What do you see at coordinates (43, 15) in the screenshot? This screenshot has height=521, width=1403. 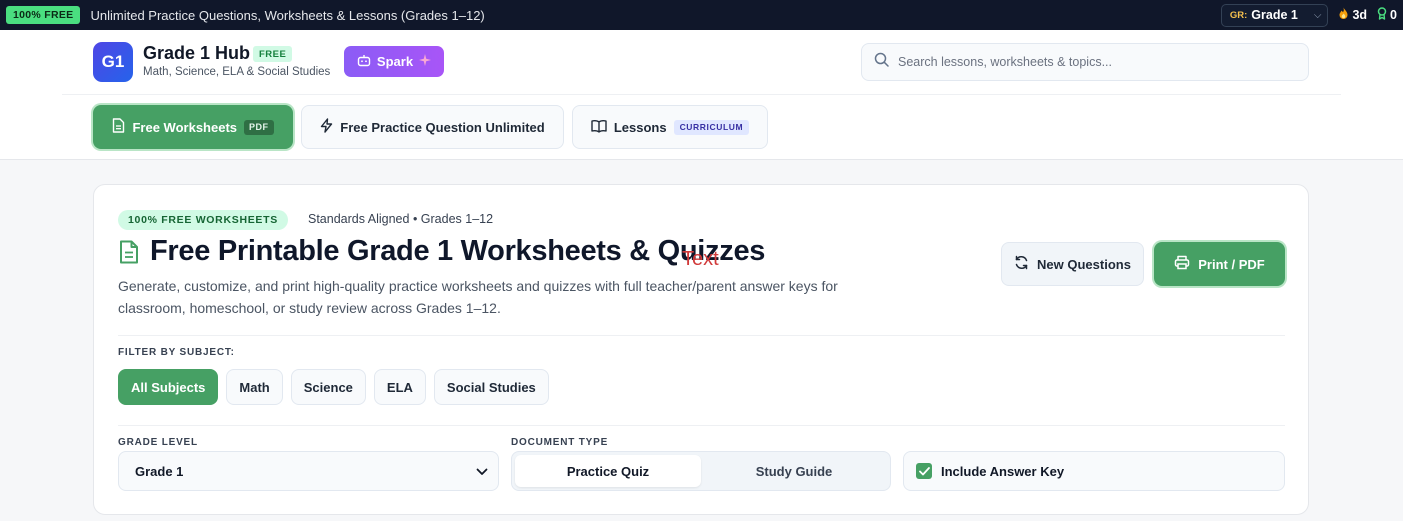 I see `free-badge: 100% FREE` at bounding box center [43, 15].